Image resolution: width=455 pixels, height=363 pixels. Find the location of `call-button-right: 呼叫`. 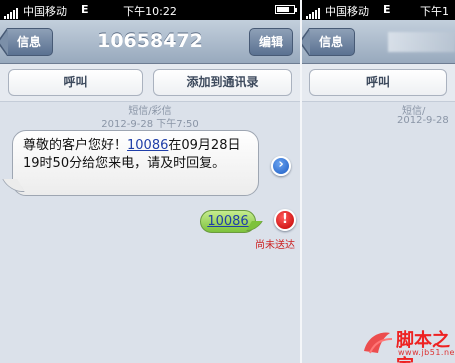

call-button-right: 呼叫 is located at coordinates (378, 82).